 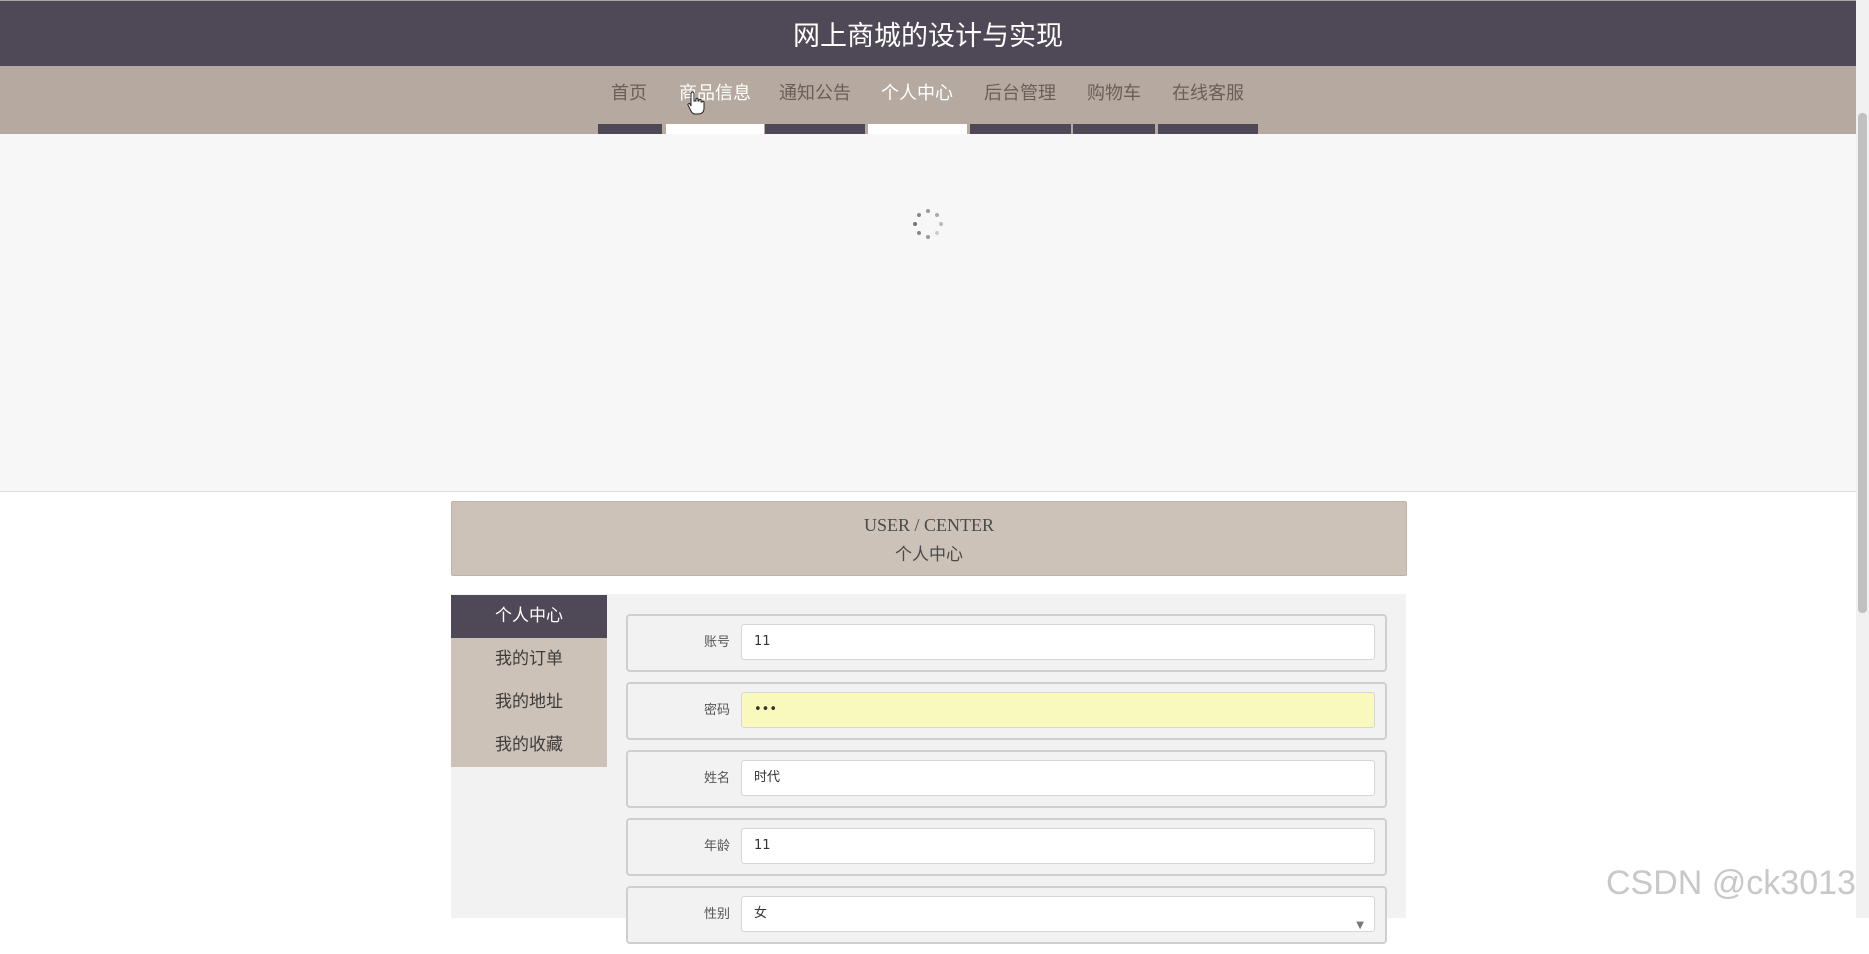 What do you see at coordinates (696, 103) in the screenshot?
I see `hand-cursor-icon` at bounding box center [696, 103].